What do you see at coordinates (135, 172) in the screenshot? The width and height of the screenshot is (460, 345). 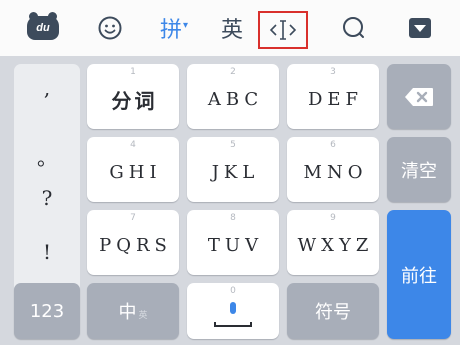 I see `key-label: GHI` at bounding box center [135, 172].